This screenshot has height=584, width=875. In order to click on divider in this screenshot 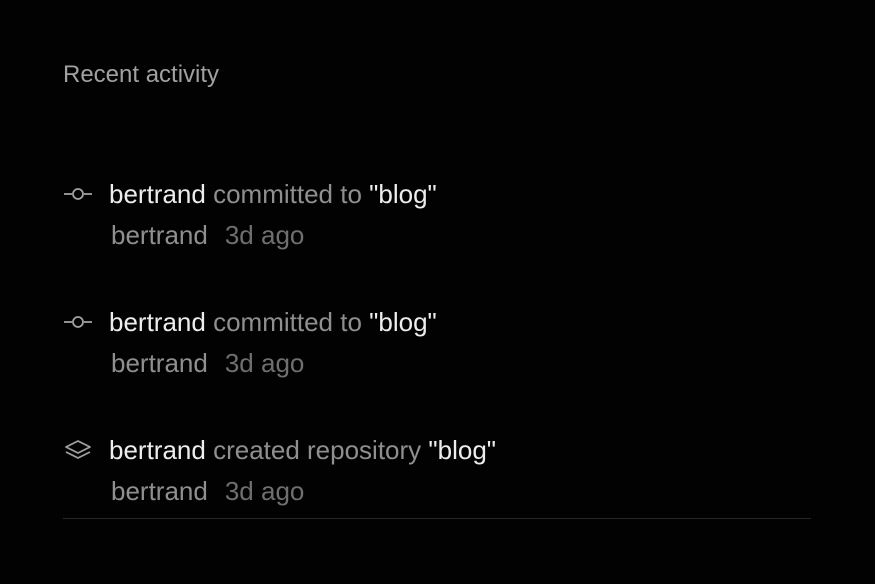, I will do `click(437, 518)`.